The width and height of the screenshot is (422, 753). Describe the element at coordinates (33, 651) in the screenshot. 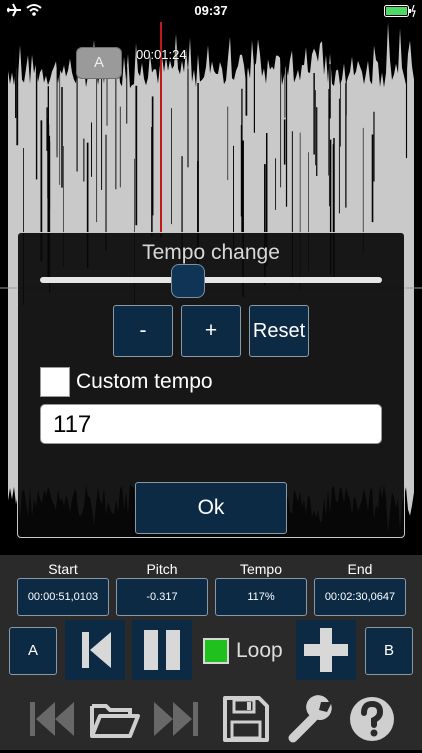

I see `set-a-button: A` at that location.